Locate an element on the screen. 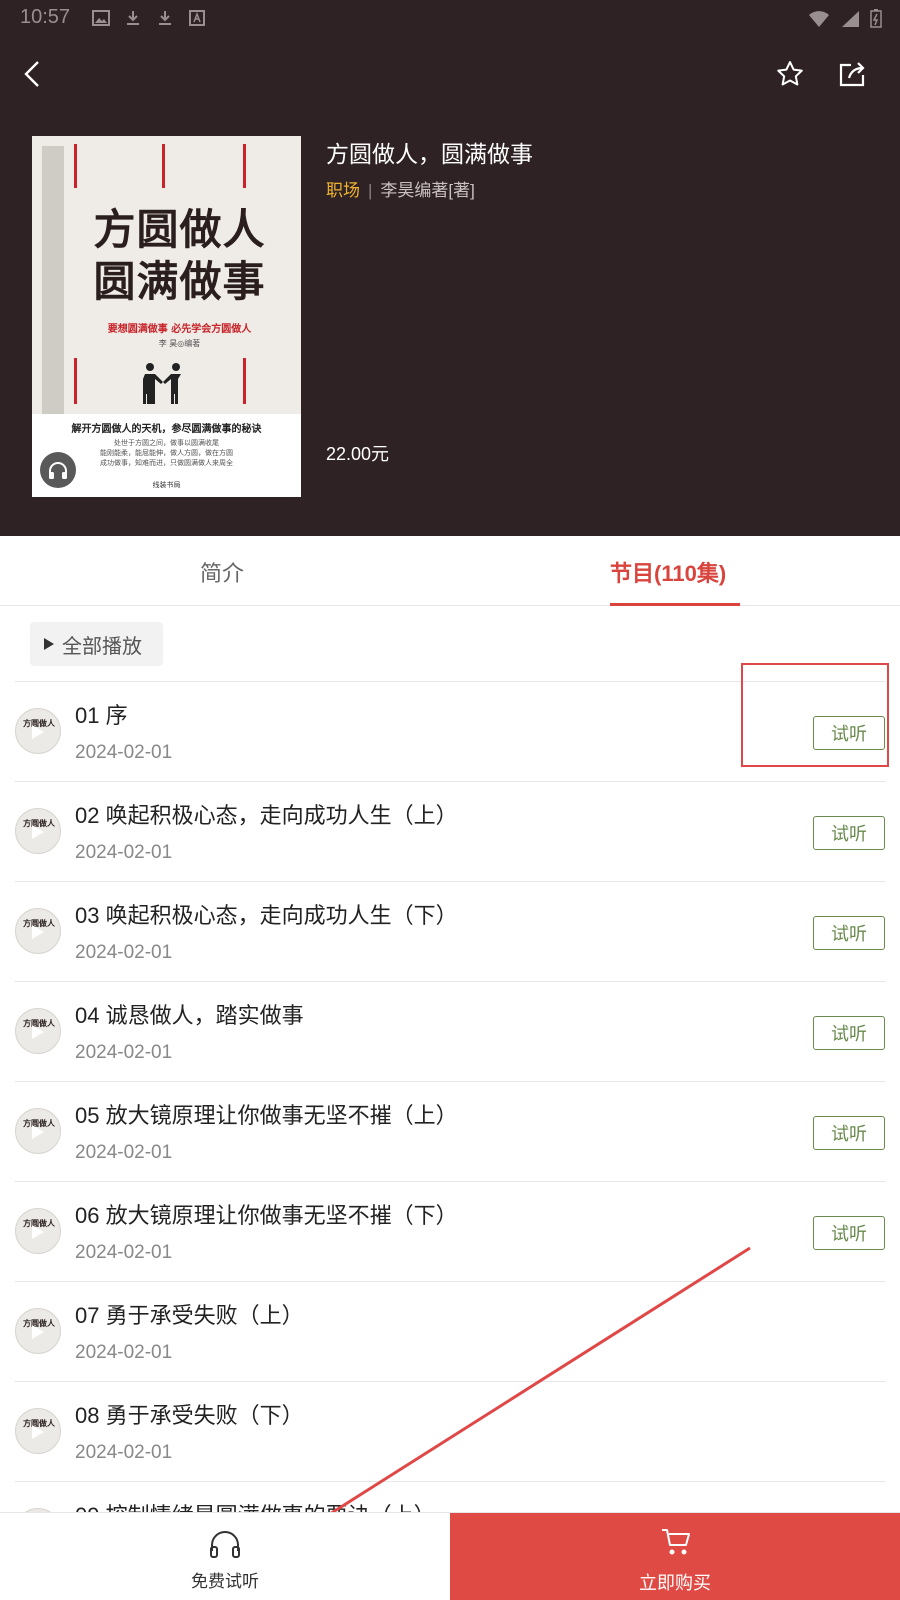 The height and width of the screenshot is (1600, 900). episode-title: 01 序 is located at coordinates (101, 715).